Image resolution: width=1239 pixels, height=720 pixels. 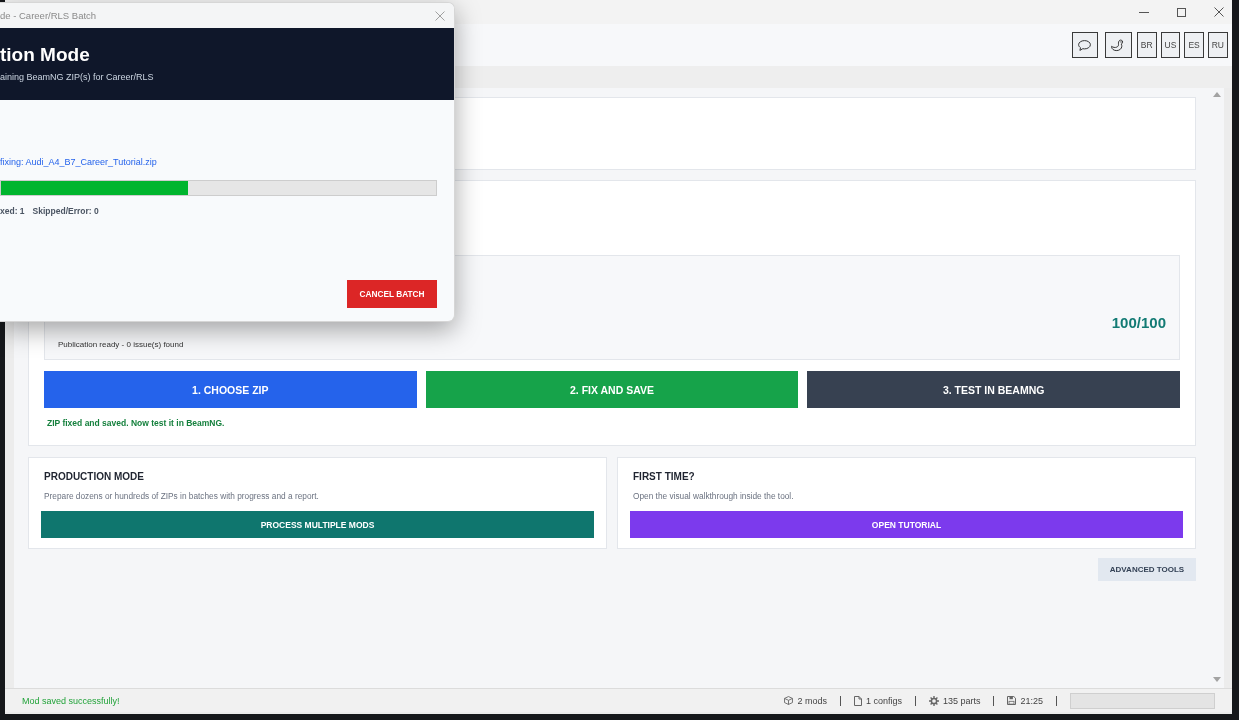 I want to click on duck-button, so click(x=1118, y=45).